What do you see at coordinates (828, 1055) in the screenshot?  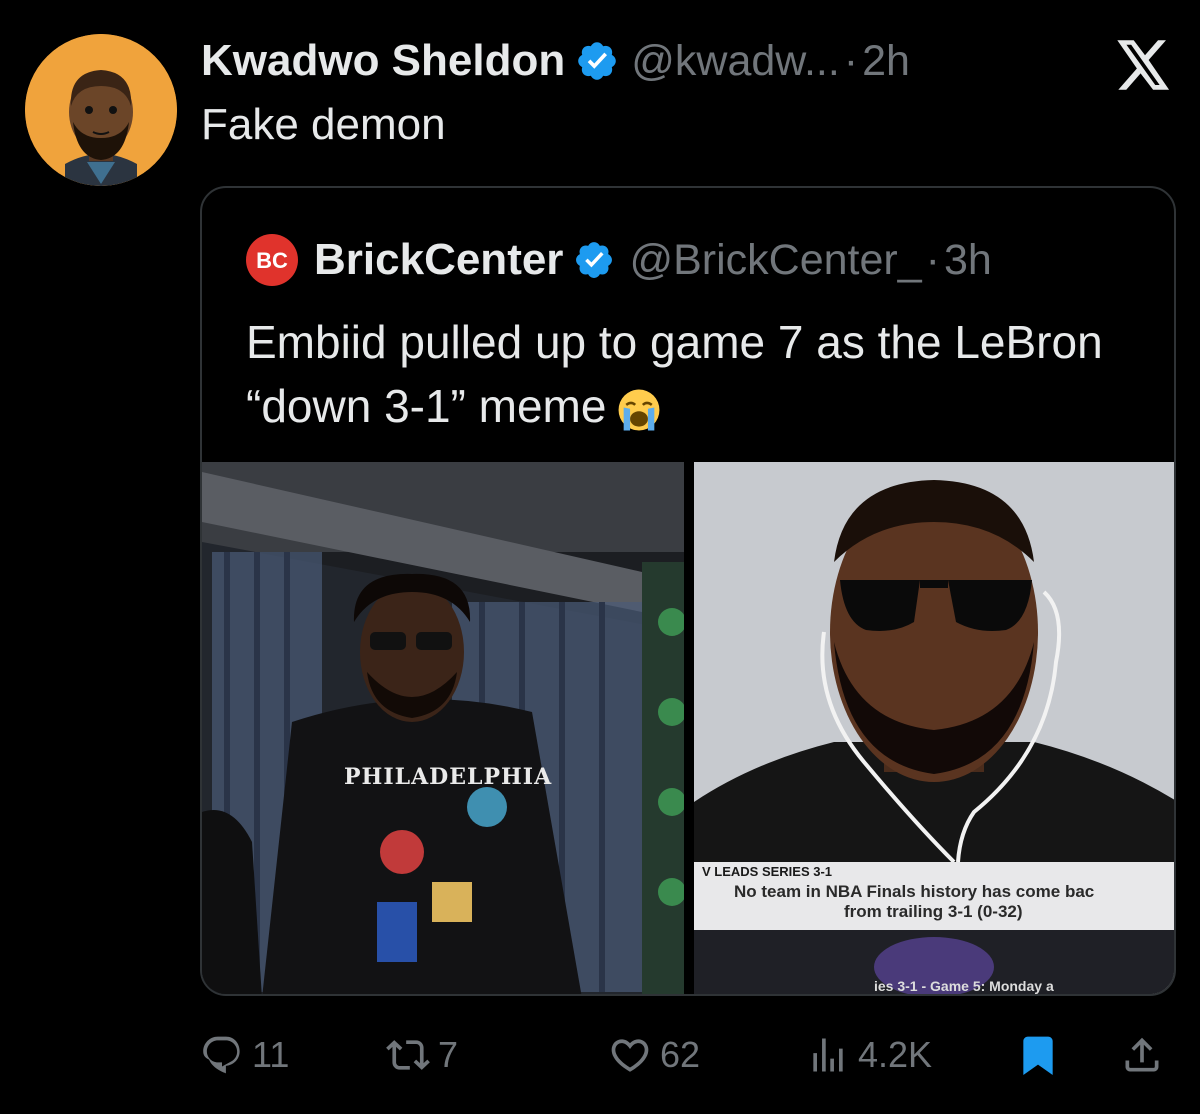 I see `views-icon` at bounding box center [828, 1055].